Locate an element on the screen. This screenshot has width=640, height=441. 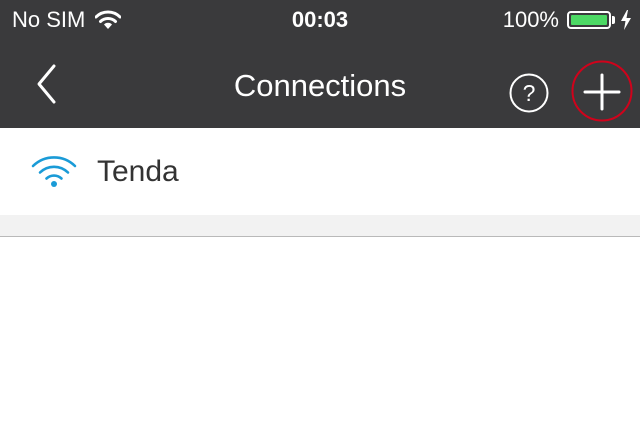
battery-level is located at coordinates (589, 20).